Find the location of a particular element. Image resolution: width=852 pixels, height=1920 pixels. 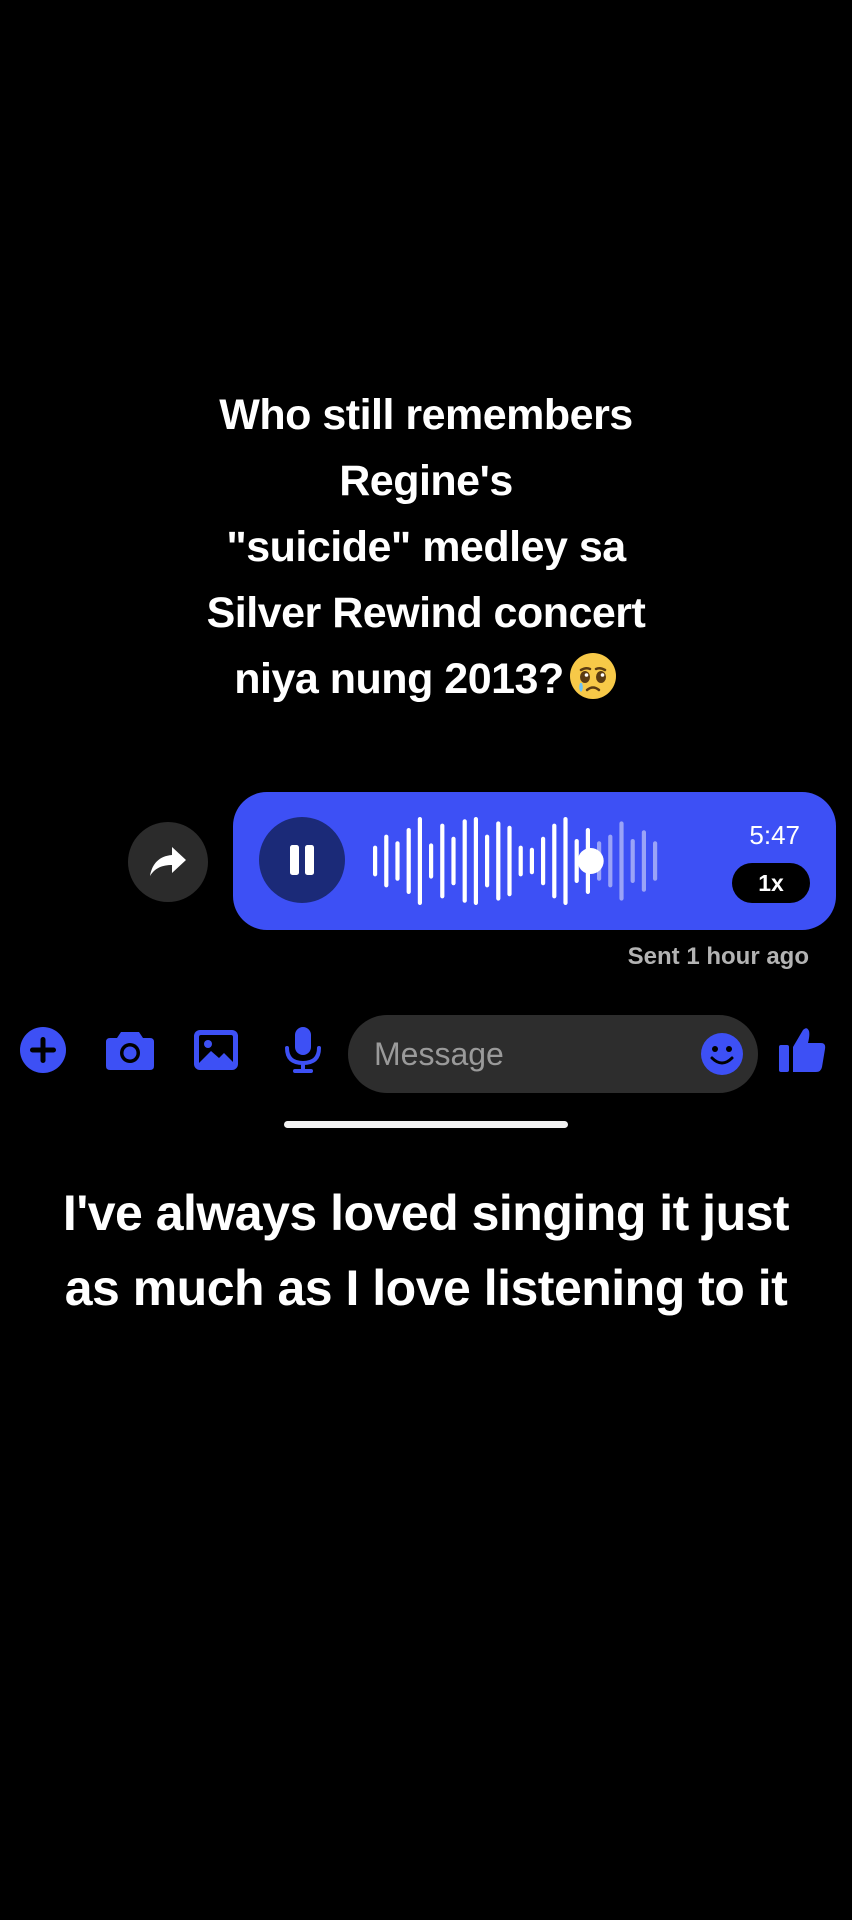

crying-face-emoji-icon is located at coordinates (592, 676).